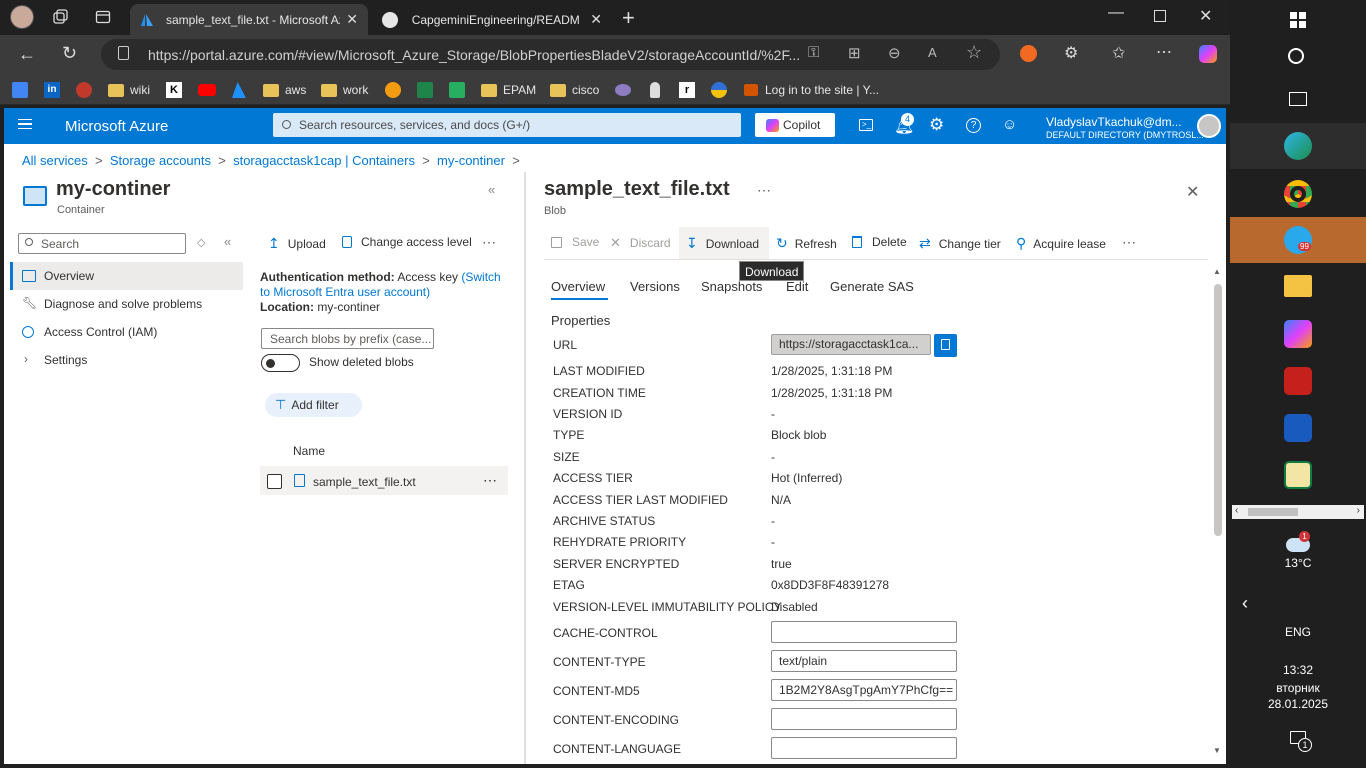 This screenshot has height=768, width=1366. Describe the element at coordinates (324, 160) in the screenshot. I see `breadcrumb-item: storagacctask1cap | Containers` at that location.